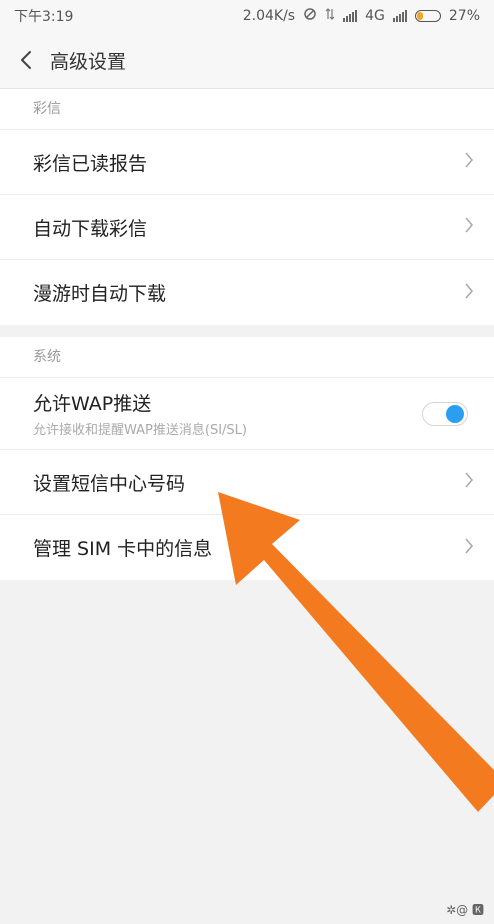 Image resolution: width=494 pixels, height=924 pixels. Describe the element at coordinates (247, 227) in the screenshot. I see `auto-download-mms-row: 自动下载彩信` at that location.